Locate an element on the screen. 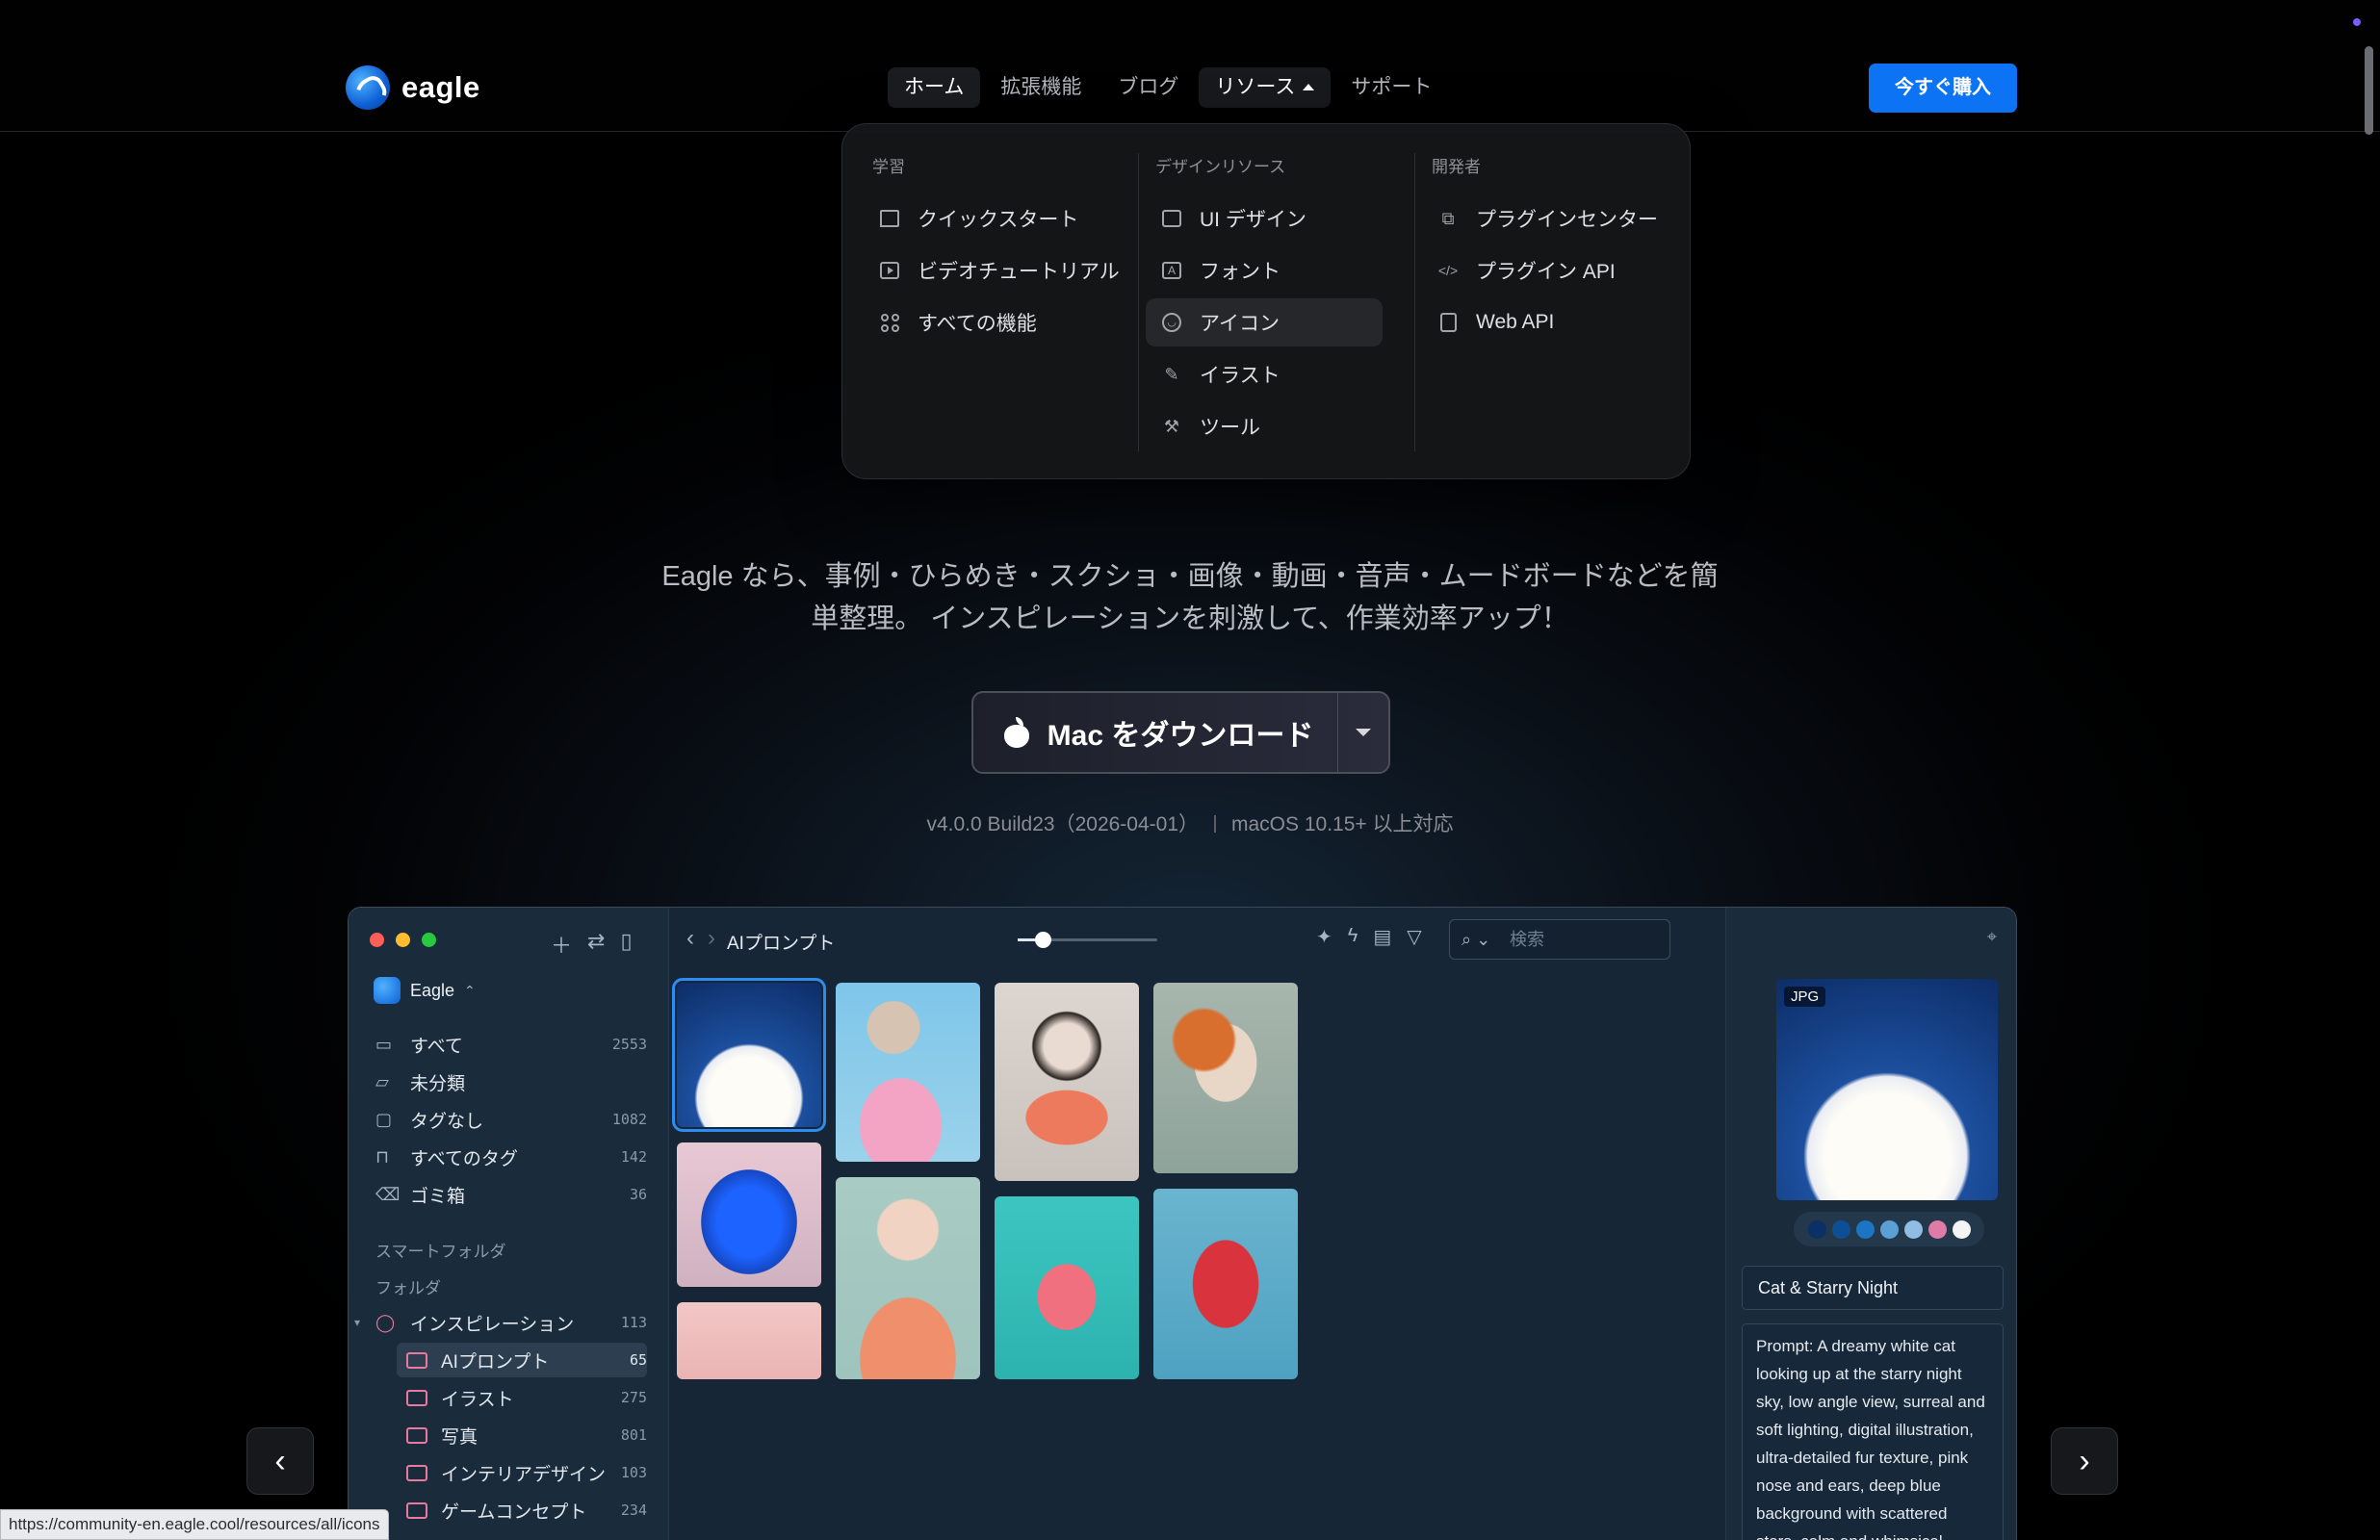 The height and width of the screenshot is (1540, 2380). sidebar-toggle-icon: ▯ is located at coordinates (626, 944).